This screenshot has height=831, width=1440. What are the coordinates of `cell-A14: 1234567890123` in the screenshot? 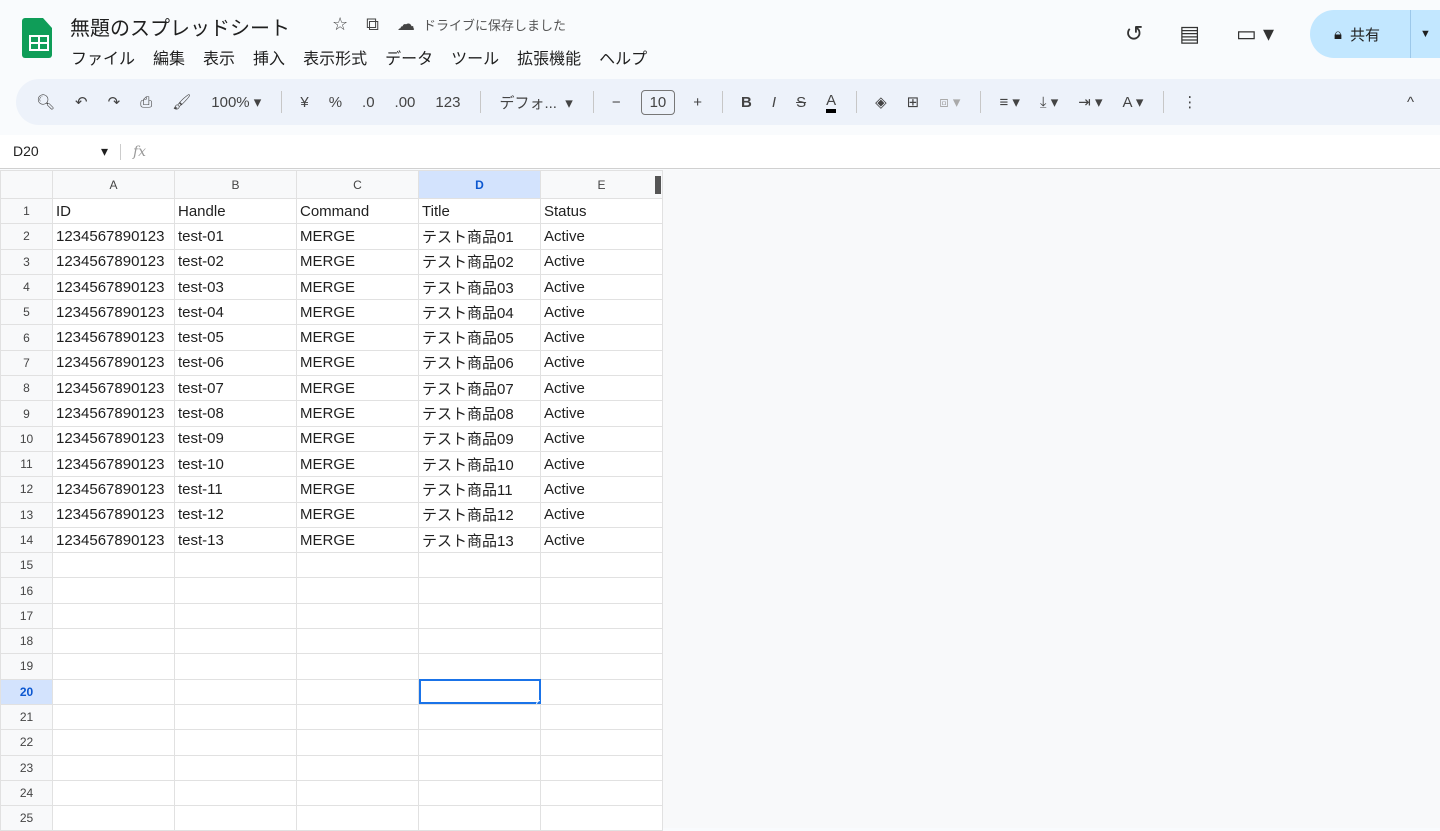 It's located at (113, 540).